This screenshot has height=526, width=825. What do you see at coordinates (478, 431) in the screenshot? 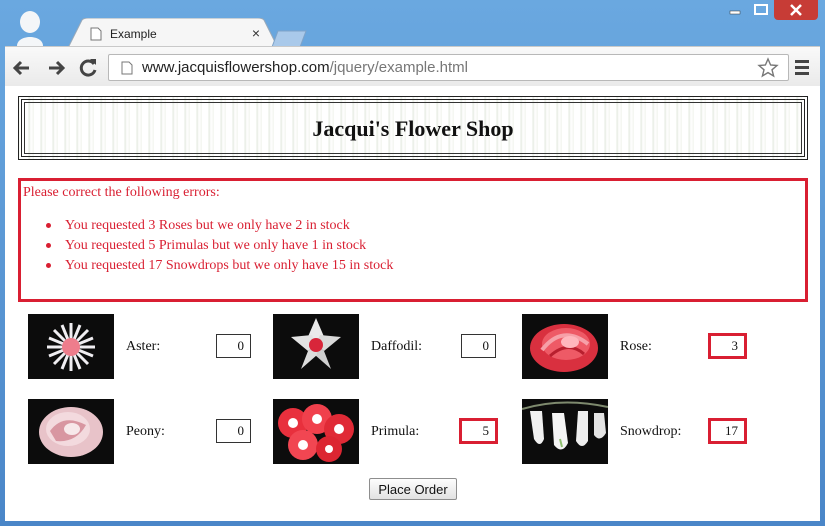
I see `primula-quantity-input` at bounding box center [478, 431].